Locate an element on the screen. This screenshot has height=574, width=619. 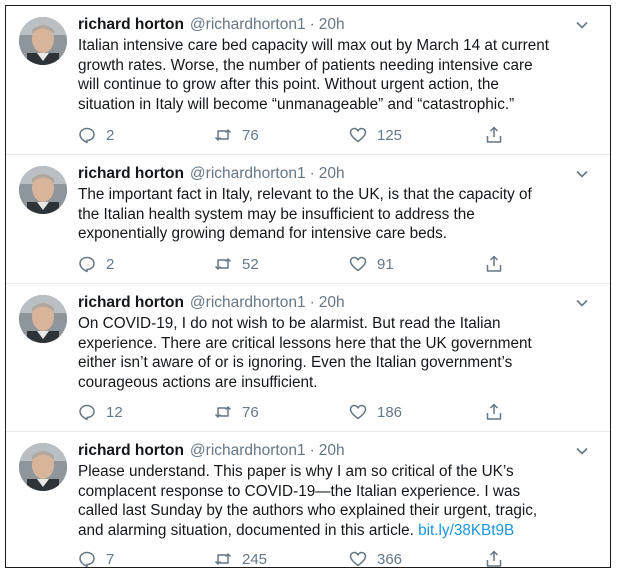
retweet-count: 245 is located at coordinates (255, 559).